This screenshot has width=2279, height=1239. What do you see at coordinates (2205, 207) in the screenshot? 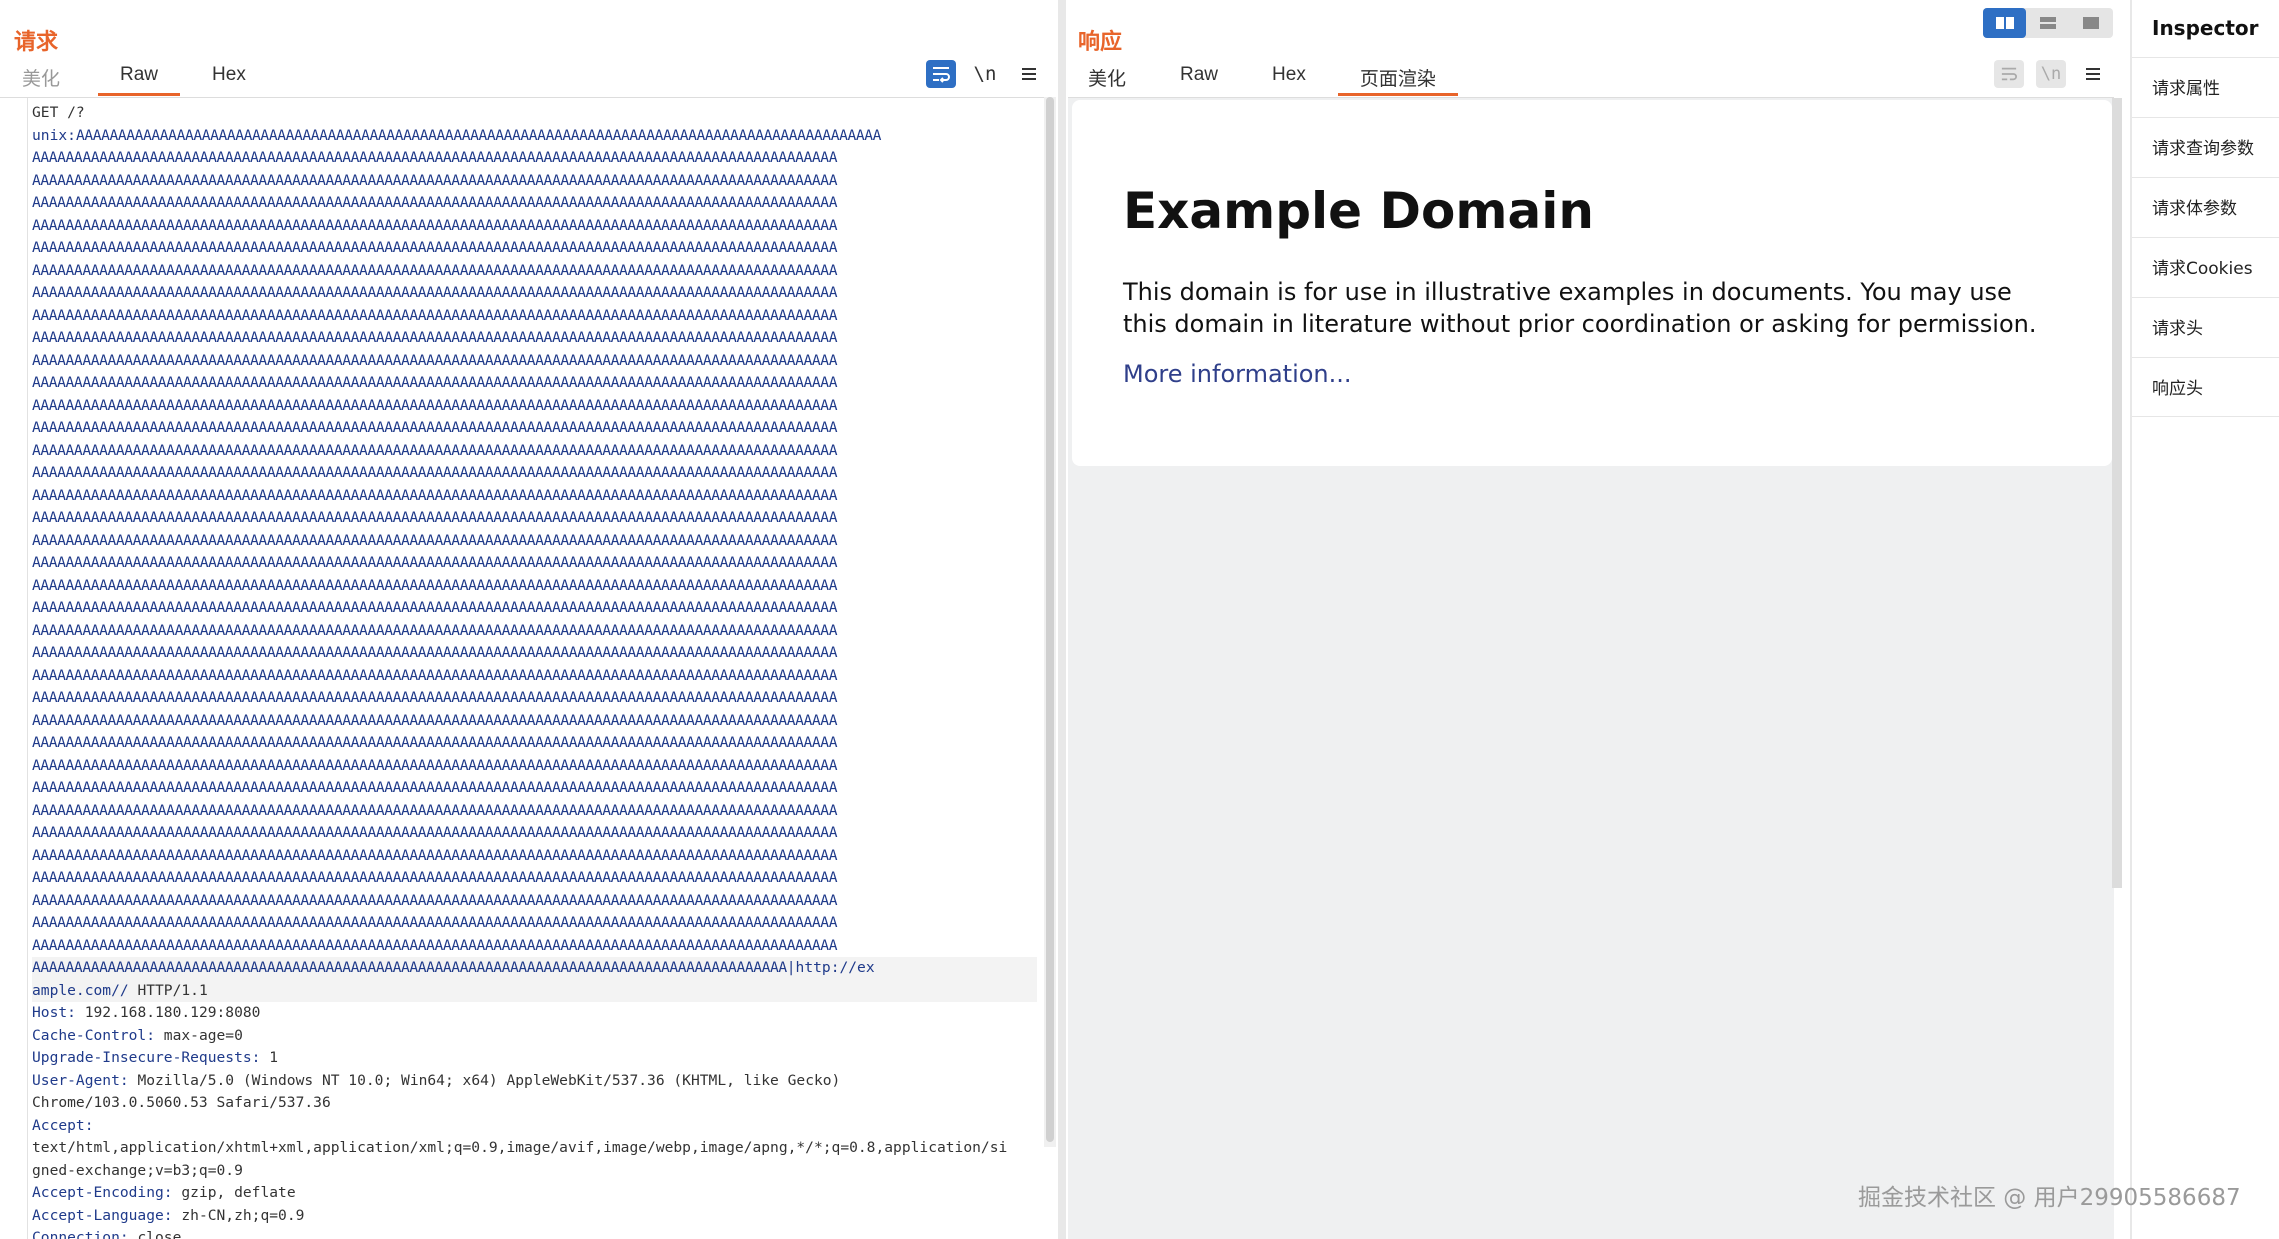
I see `inspector-item-body-params: 请求体参数` at bounding box center [2205, 207].